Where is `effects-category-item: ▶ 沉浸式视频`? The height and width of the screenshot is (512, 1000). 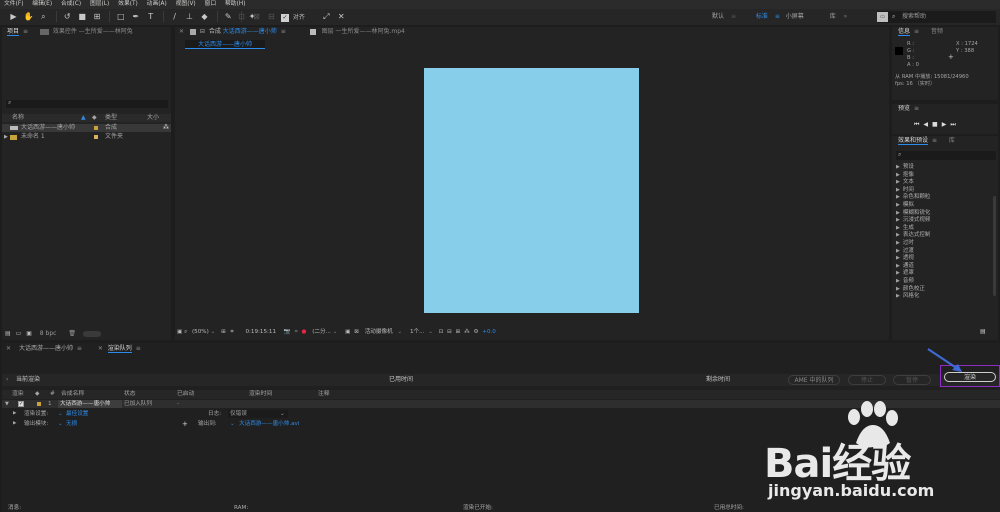 effects-category-item: ▶ 沉浸式视频 is located at coordinates (942, 221).